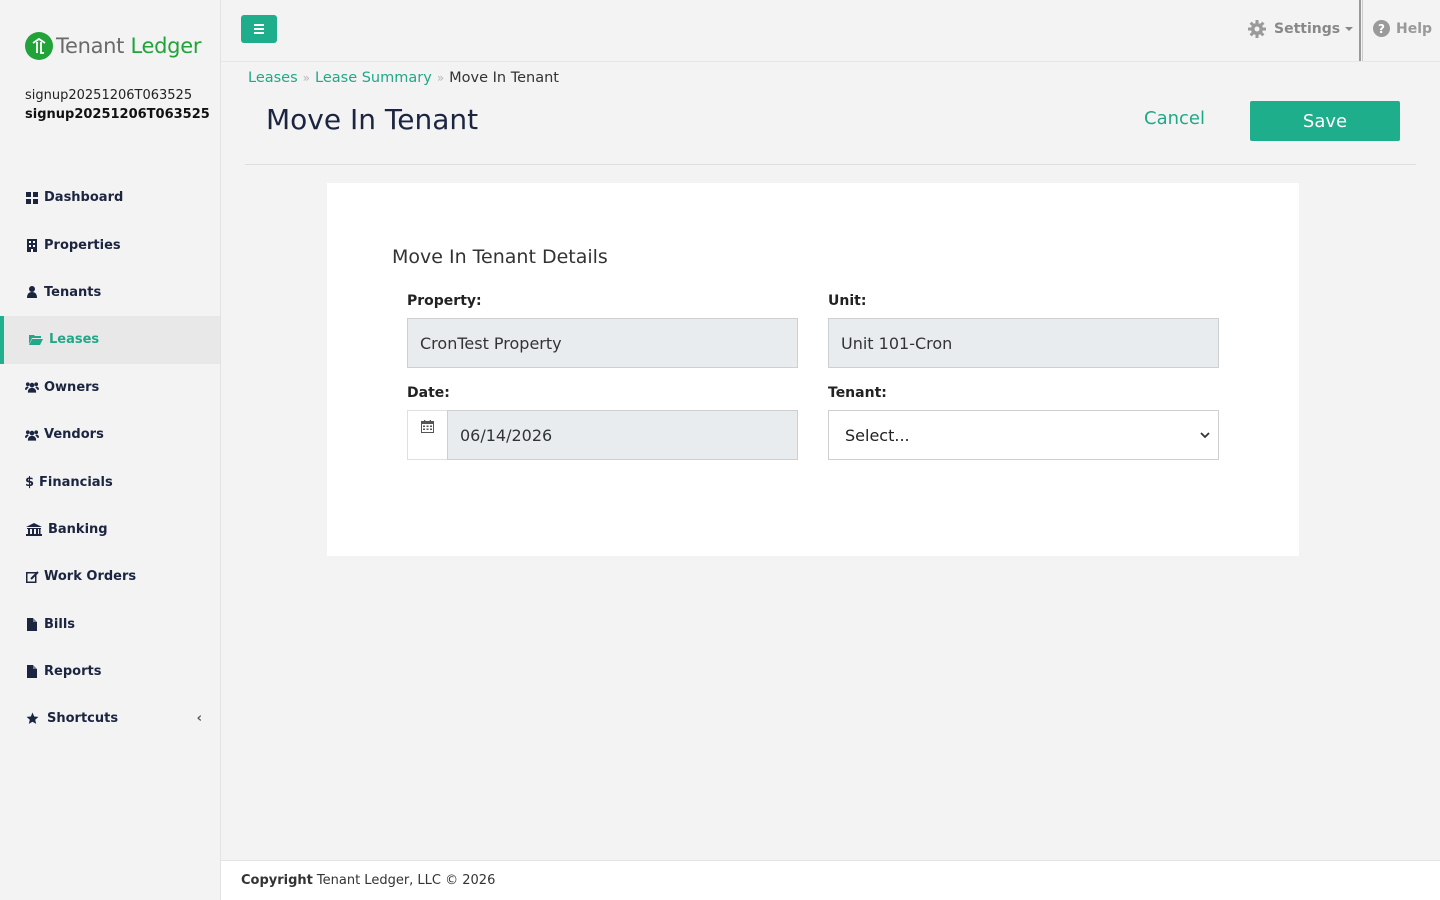 This screenshot has height=900, width=1440. What do you see at coordinates (36, 340) in the screenshot?
I see `folder-open-icon` at bounding box center [36, 340].